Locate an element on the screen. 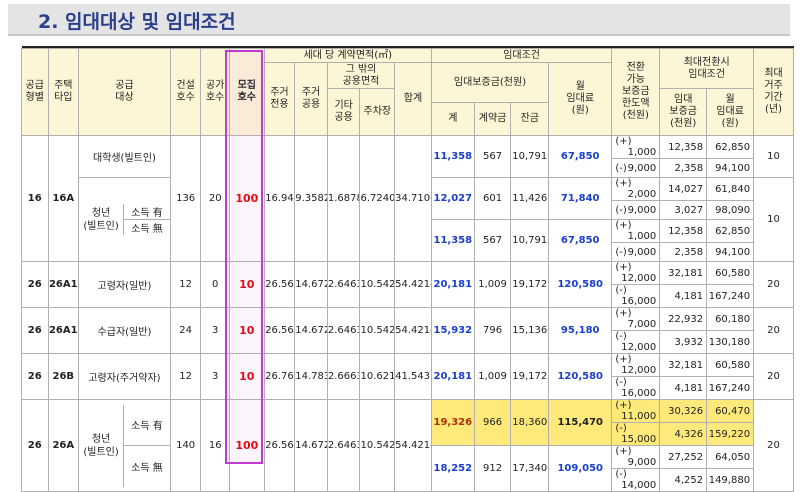 This screenshot has height=492, width=800. cell-vacant: 20 is located at coordinates (215, 198).